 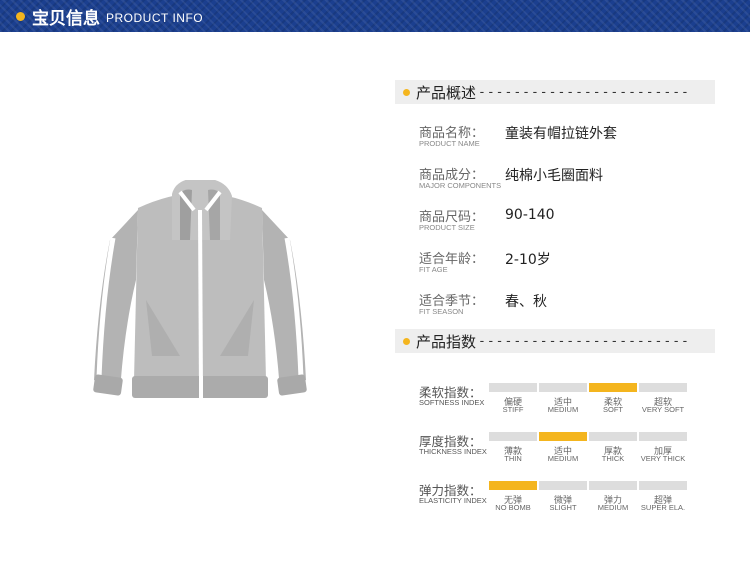 I want to click on index-options: 薄款 THIN 适中 MEDIUM 厚款 THICK 加厚 VERY THICK, so click(x=589, y=452).